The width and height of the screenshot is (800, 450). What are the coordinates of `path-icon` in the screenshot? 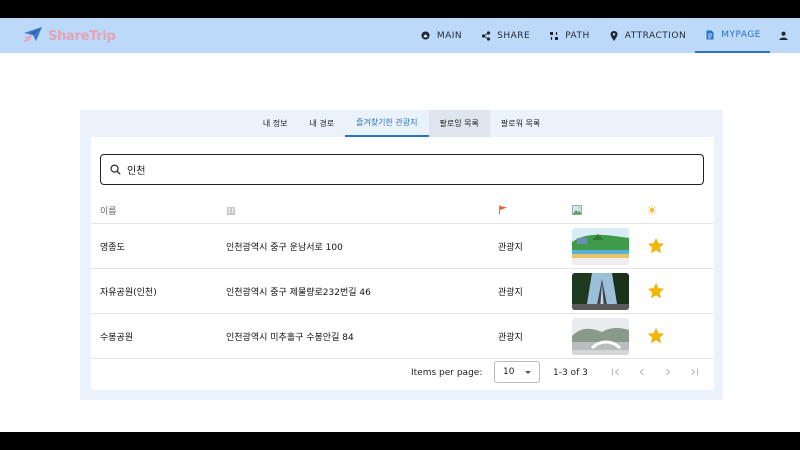 It's located at (554, 36).